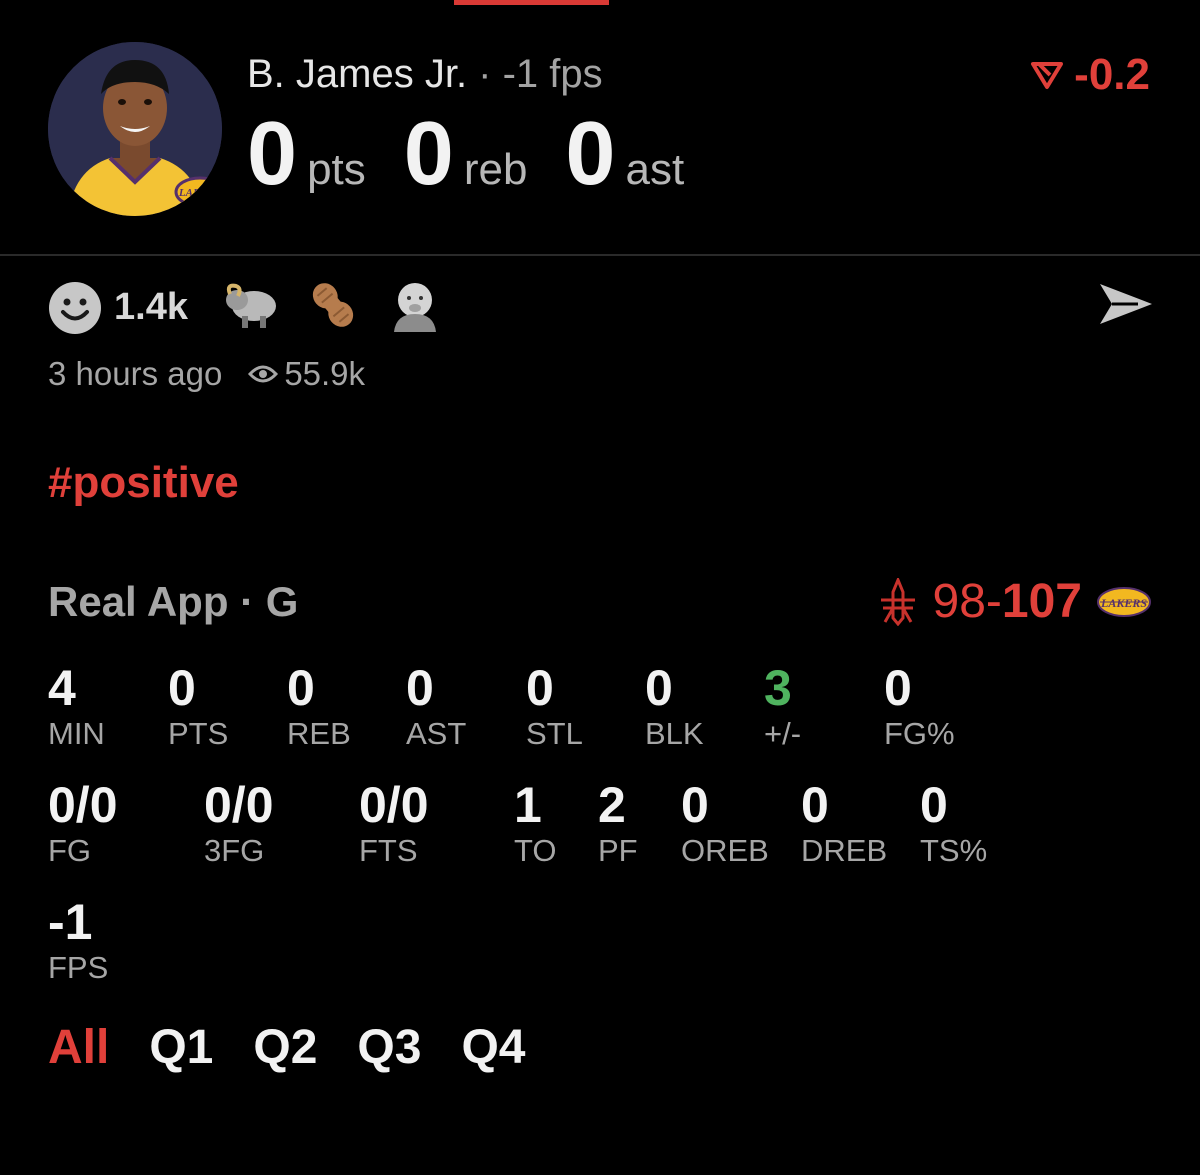 Image resolution: width=1200 pixels, height=1175 pixels. Describe the element at coordinates (173, 601) in the screenshot. I see `game-source: Real App · G` at that location.